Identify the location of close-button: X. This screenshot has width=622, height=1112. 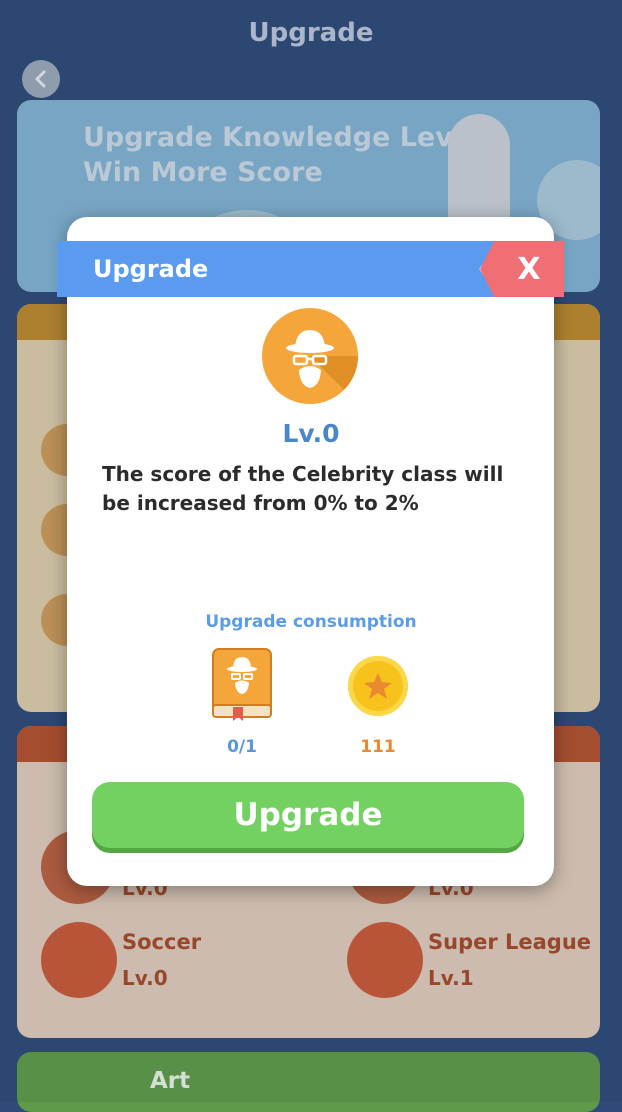
(522, 269).